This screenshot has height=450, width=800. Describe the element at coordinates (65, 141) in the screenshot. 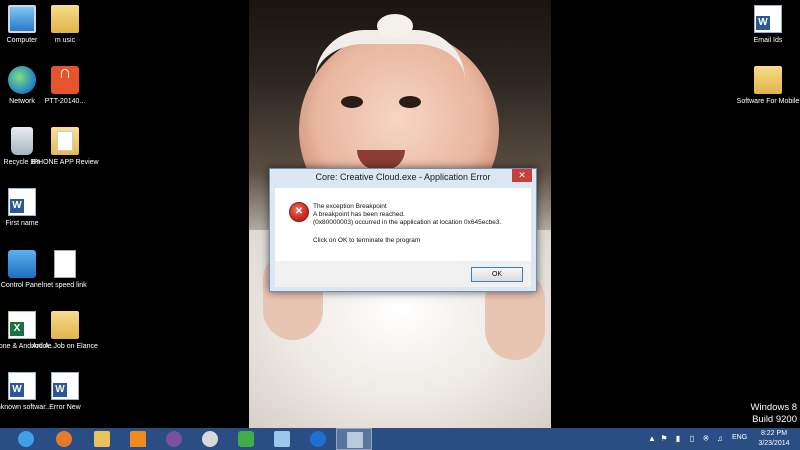

I see `document-folder-icon` at that location.